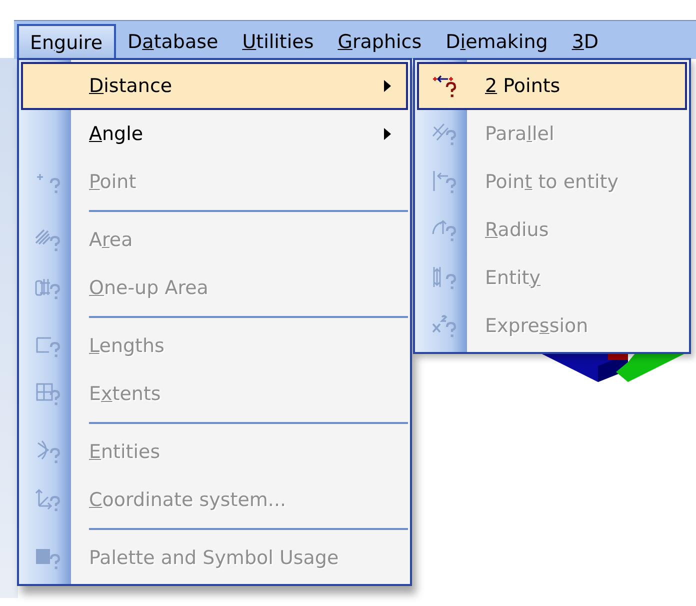 The image size is (696, 606). I want to click on menu-item: Angle, so click(214, 134).